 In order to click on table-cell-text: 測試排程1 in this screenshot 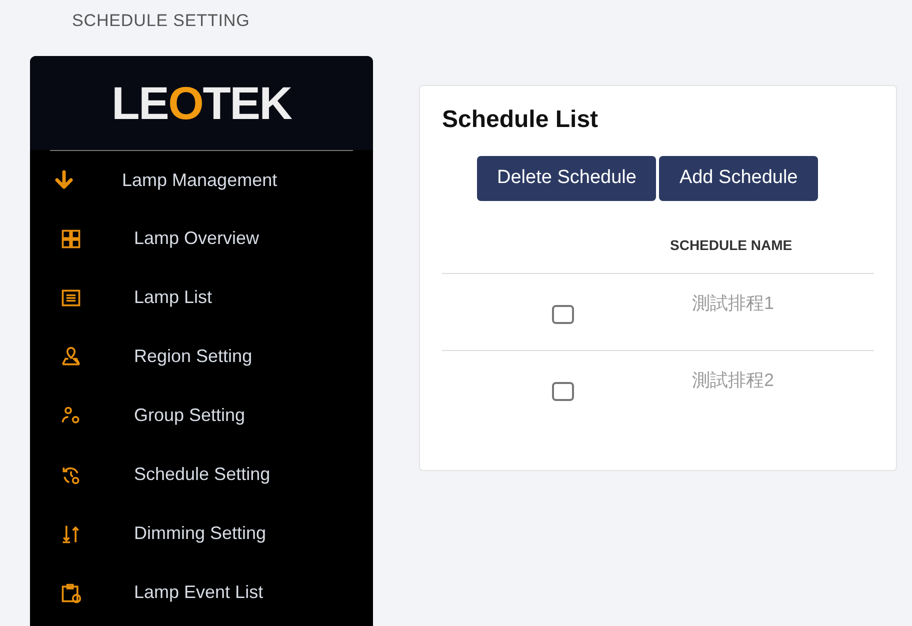, I will do `click(733, 303)`.